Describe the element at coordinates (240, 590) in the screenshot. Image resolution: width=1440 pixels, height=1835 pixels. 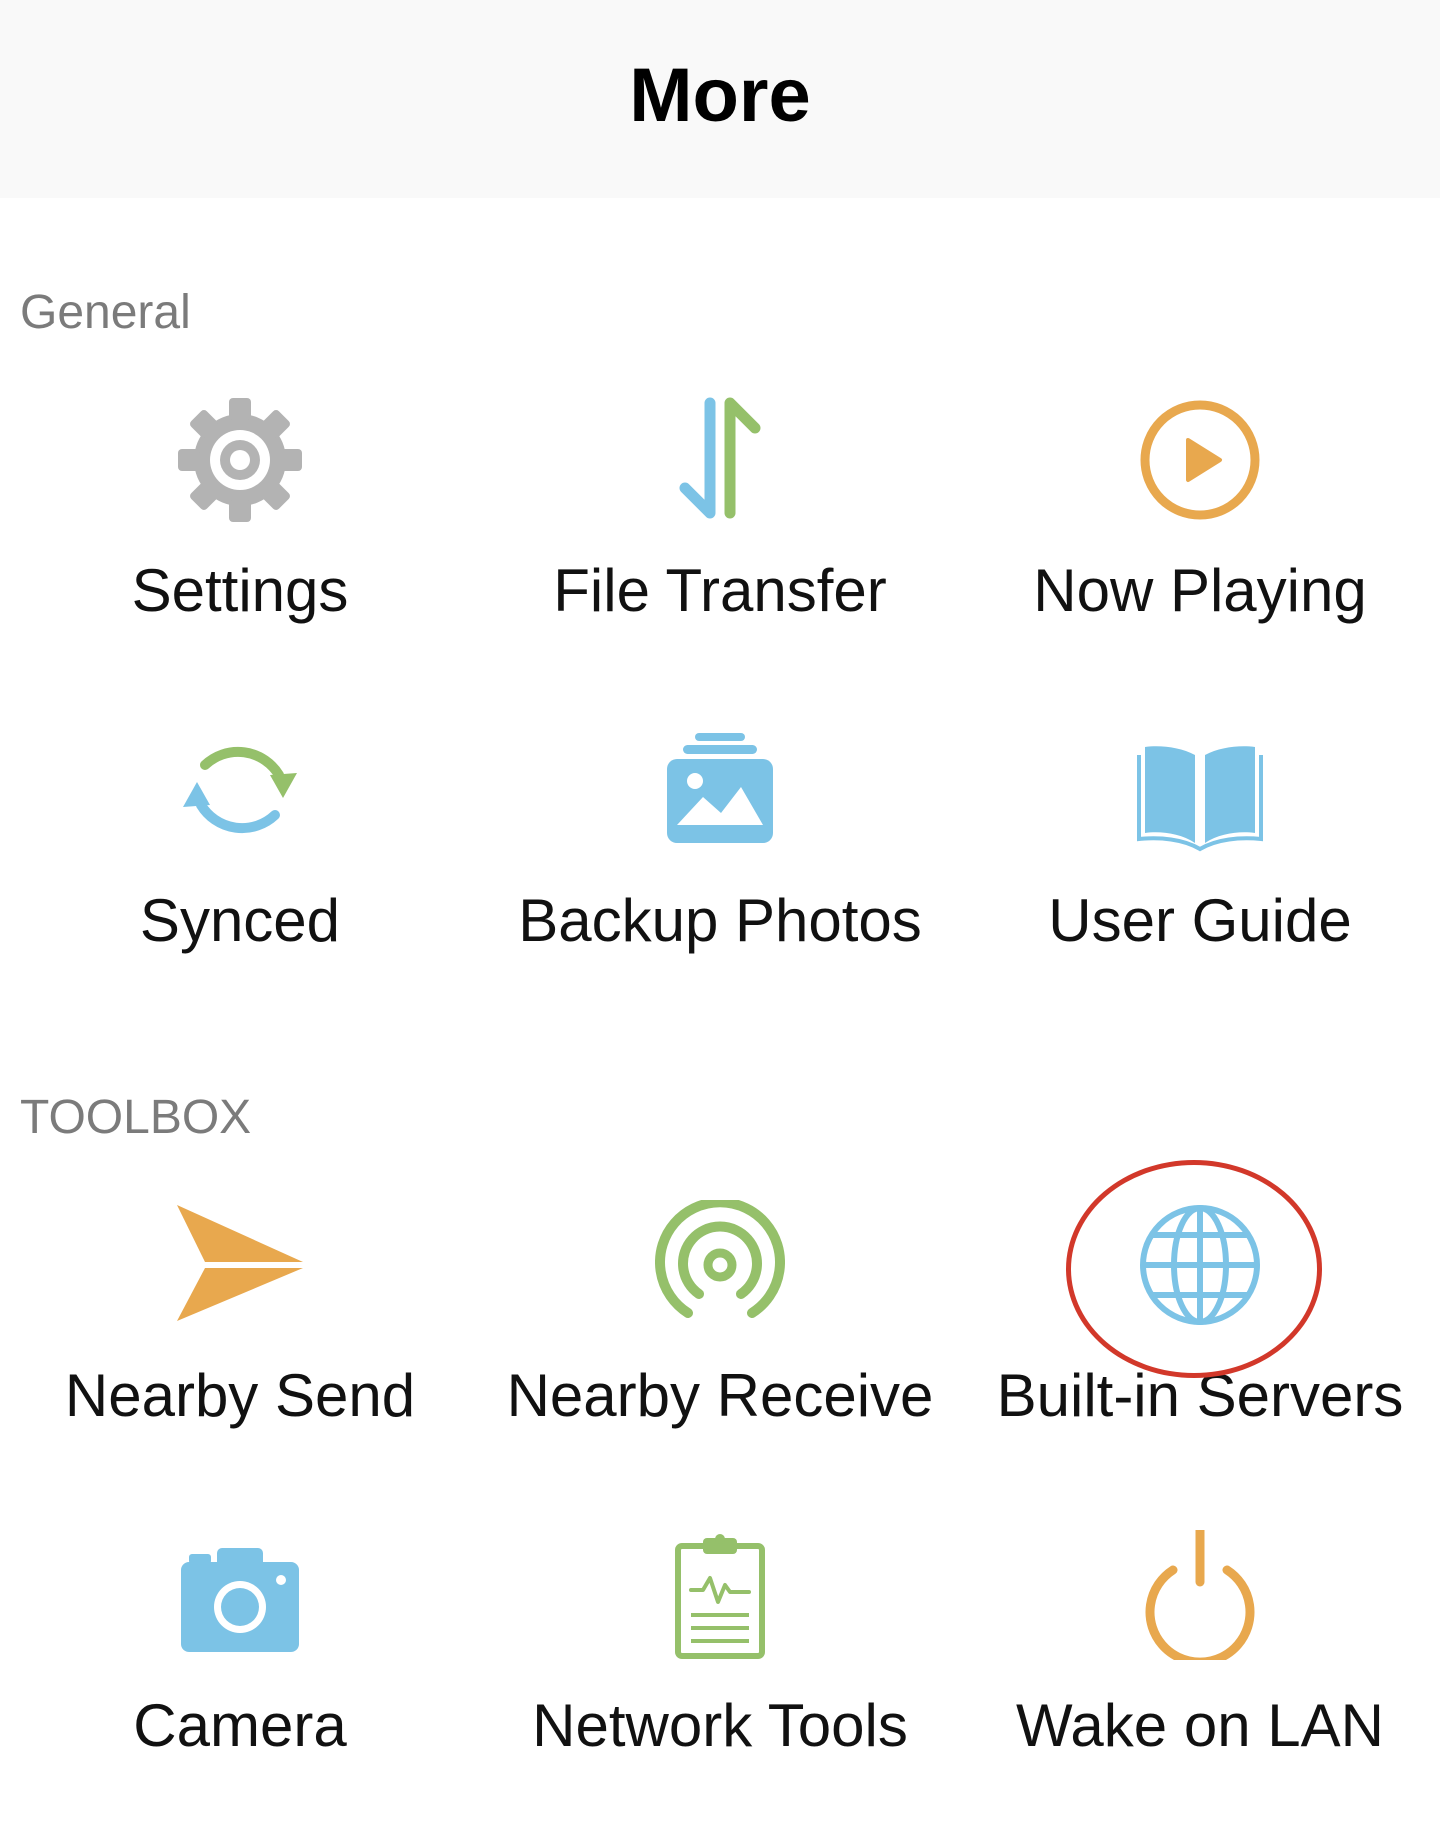
I see `settings-label: Settings` at that location.